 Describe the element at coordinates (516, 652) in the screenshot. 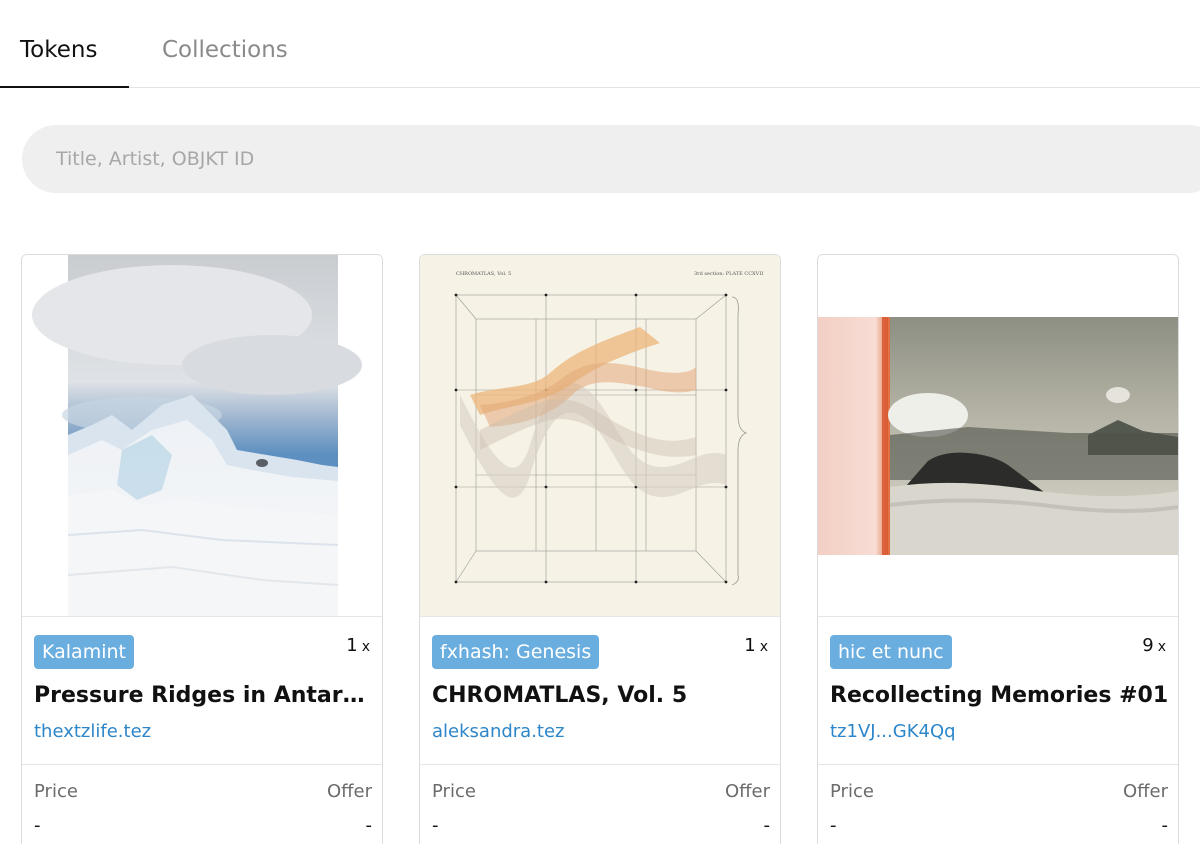

I see `platform-badge: fxhash: Genesis` at that location.